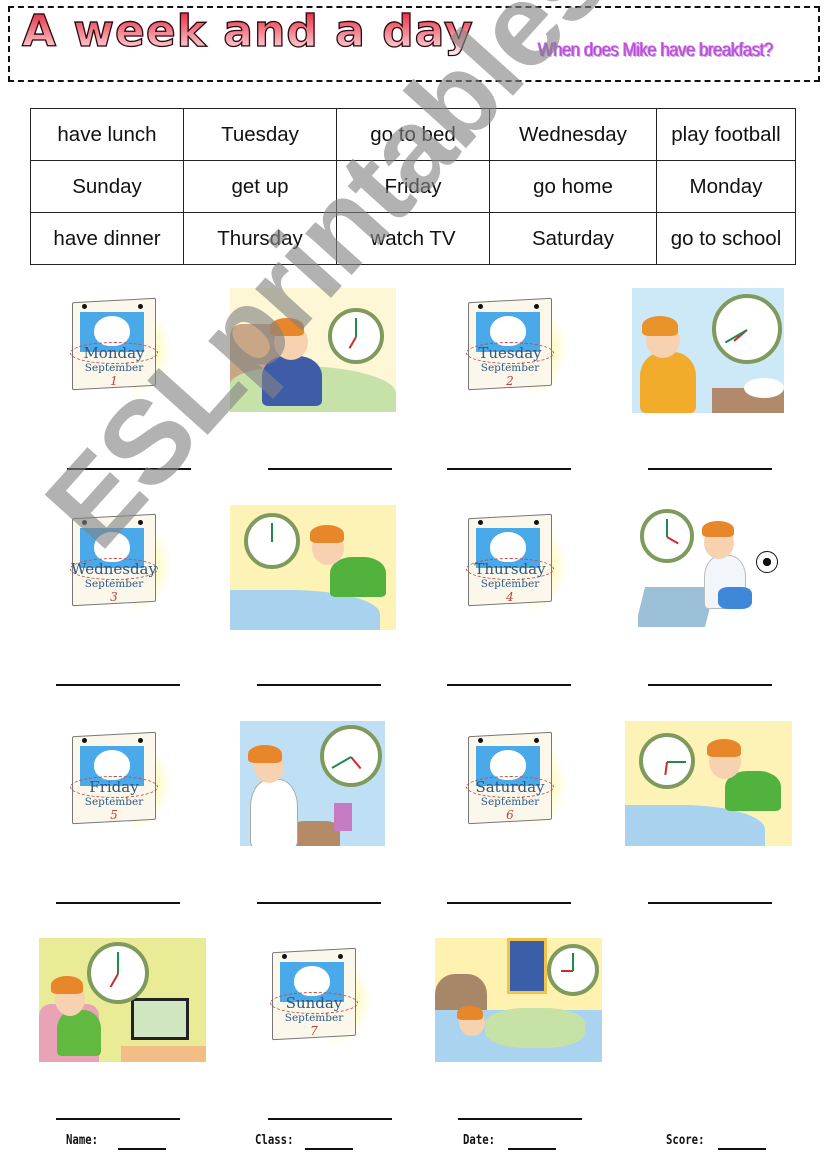 The height and width of the screenshot is (1169, 826). I want to click on watch-tv-scene, so click(122, 1000).